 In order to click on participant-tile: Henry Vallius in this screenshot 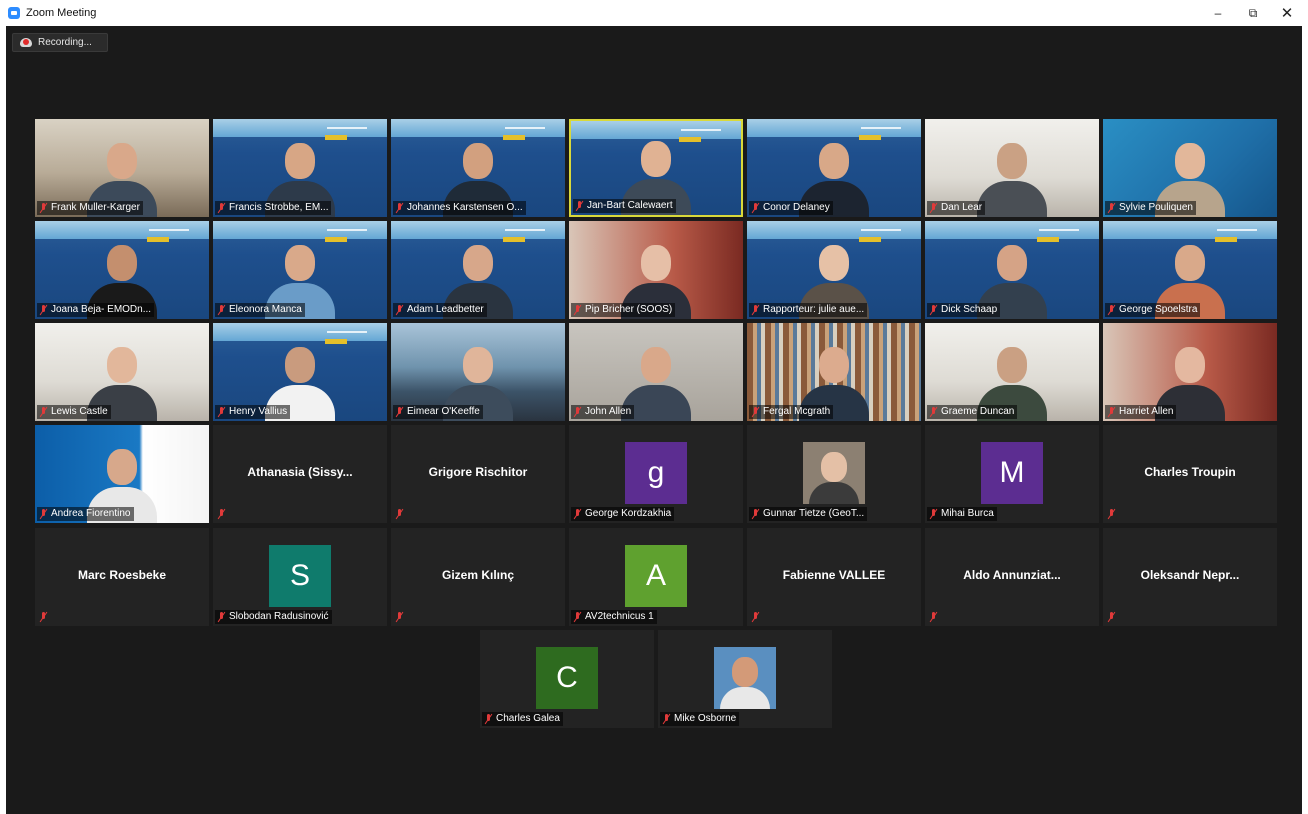, I will do `click(300, 372)`.